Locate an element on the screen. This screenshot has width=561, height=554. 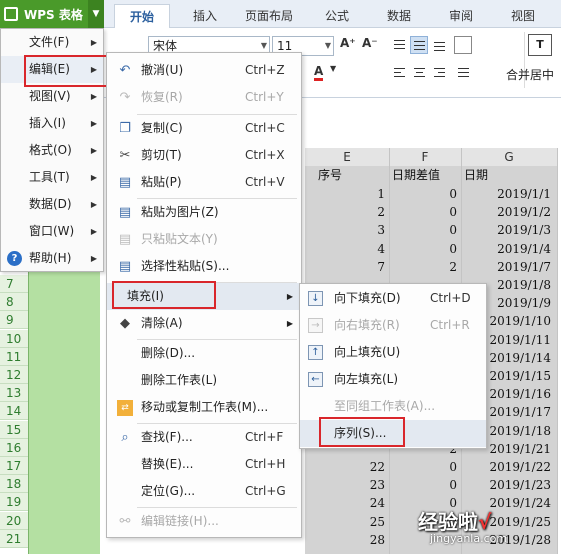
selected-column is located at coordinates (64, 407).